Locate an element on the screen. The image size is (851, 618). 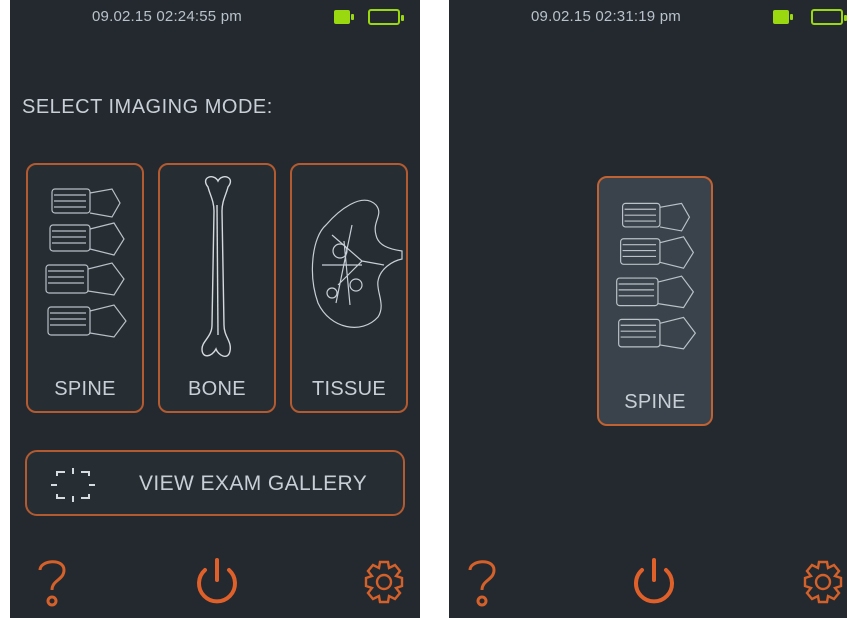
view-exam-gallery-button: VIEW EXAM GALLERY is located at coordinates (215, 483).